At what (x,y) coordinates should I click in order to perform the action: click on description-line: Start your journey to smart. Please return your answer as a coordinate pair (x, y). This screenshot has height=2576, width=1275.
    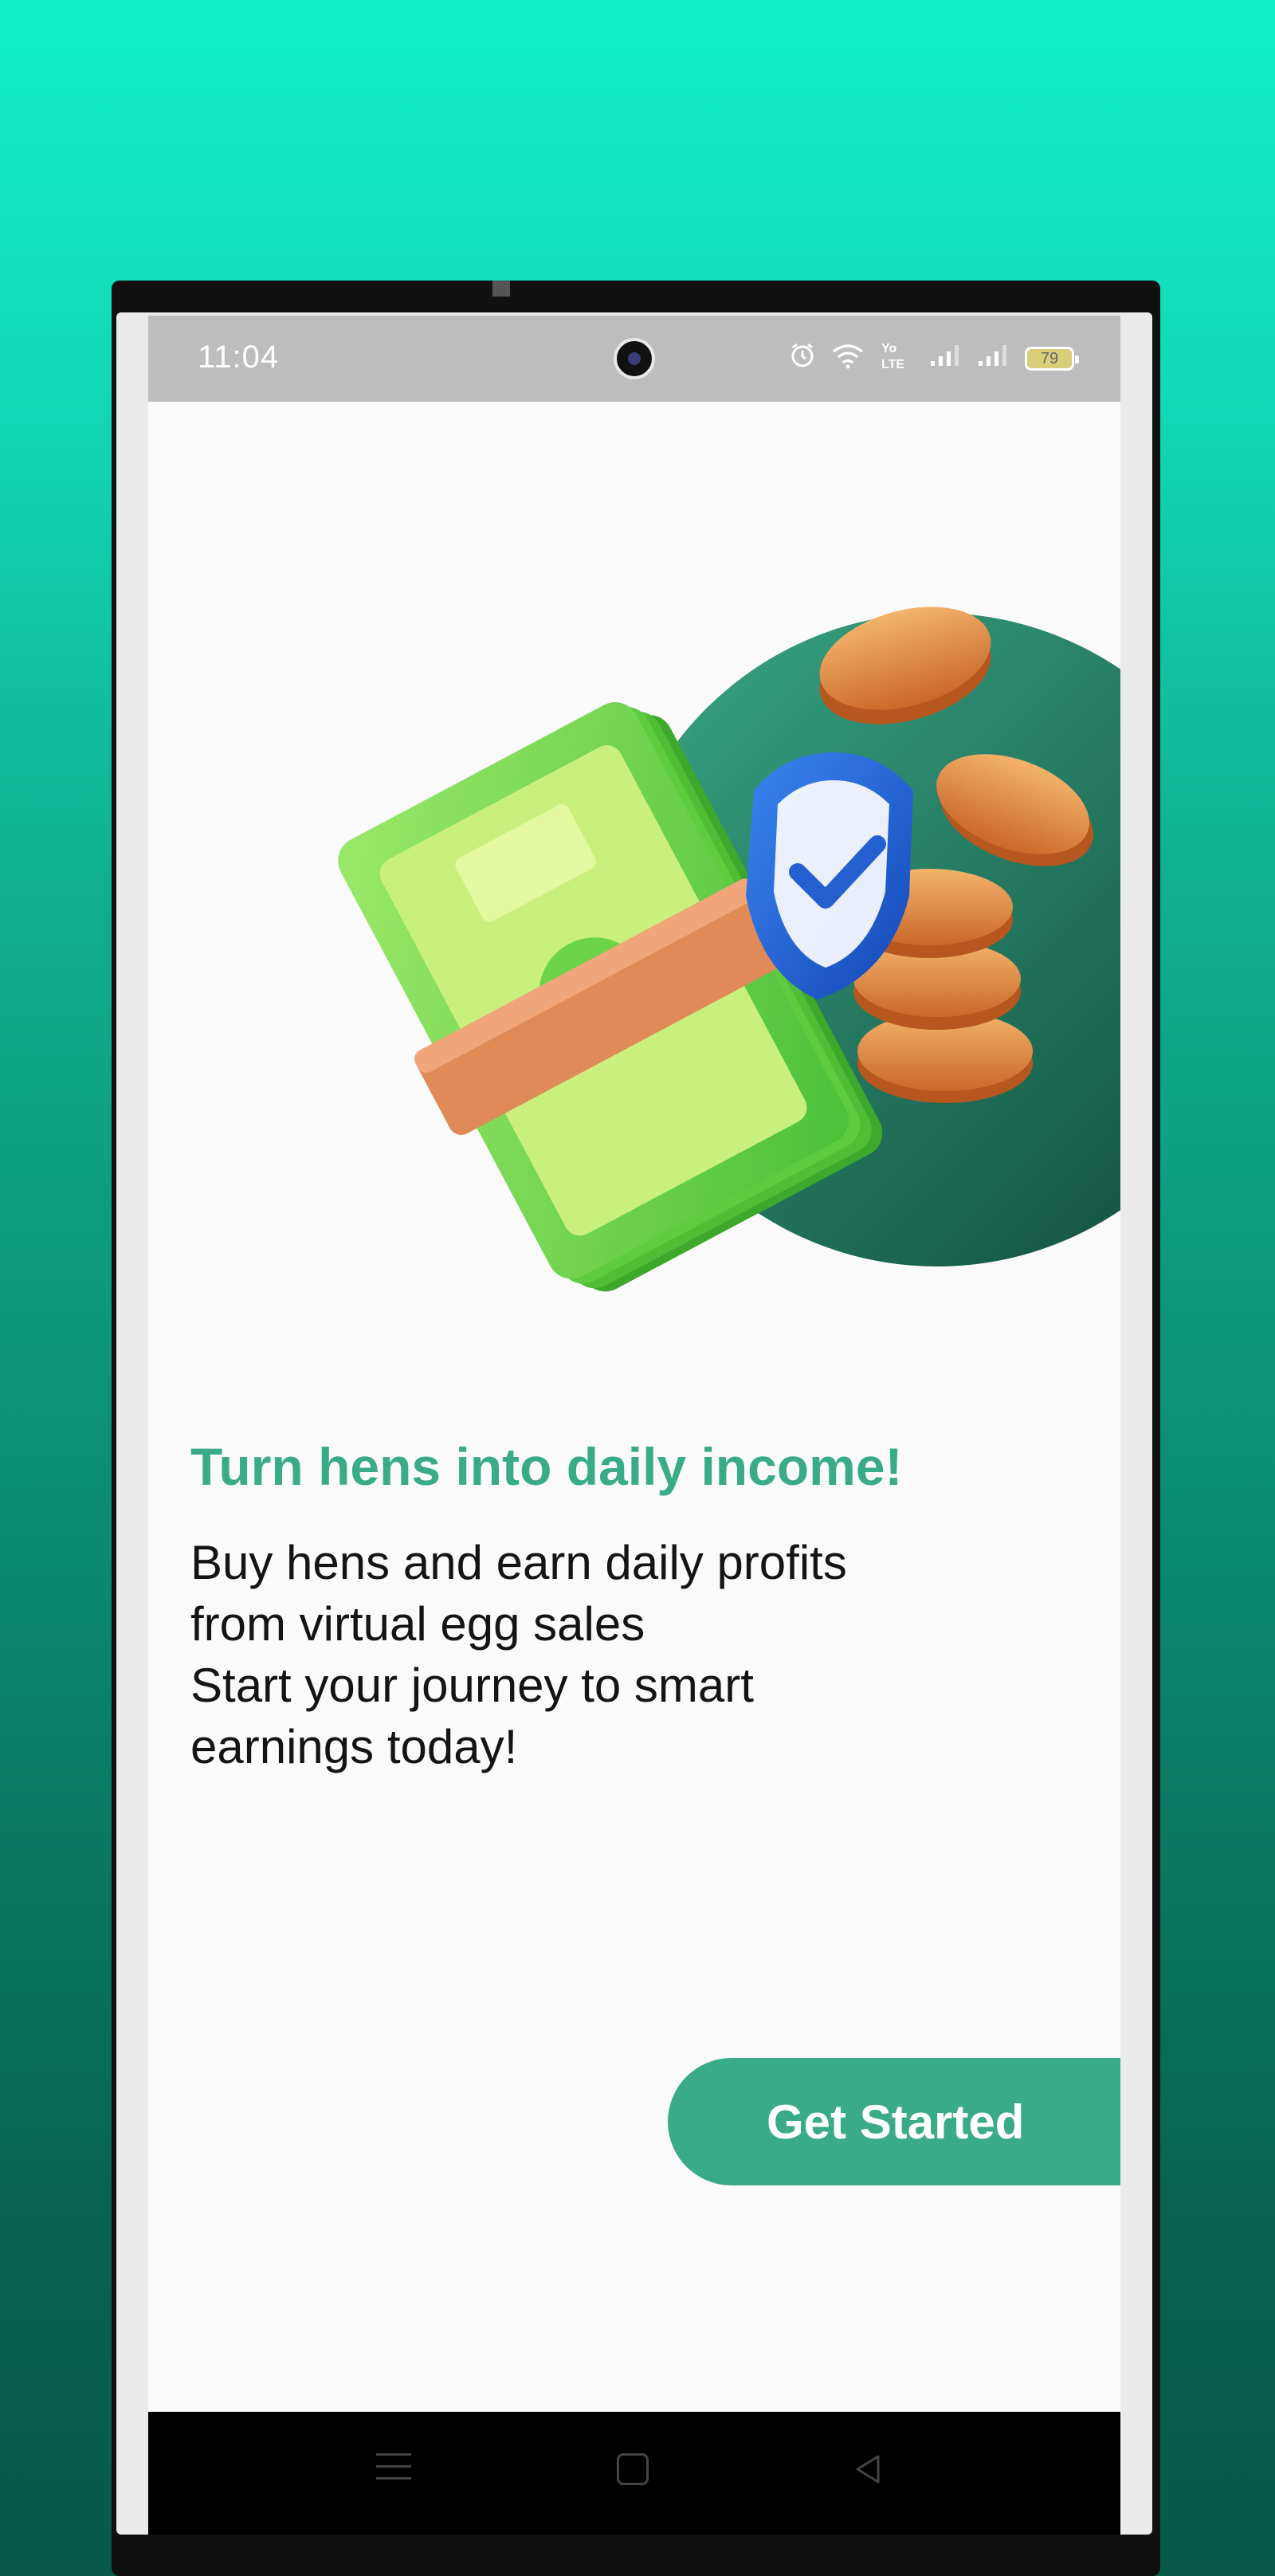
    Looking at the image, I should click on (472, 1685).